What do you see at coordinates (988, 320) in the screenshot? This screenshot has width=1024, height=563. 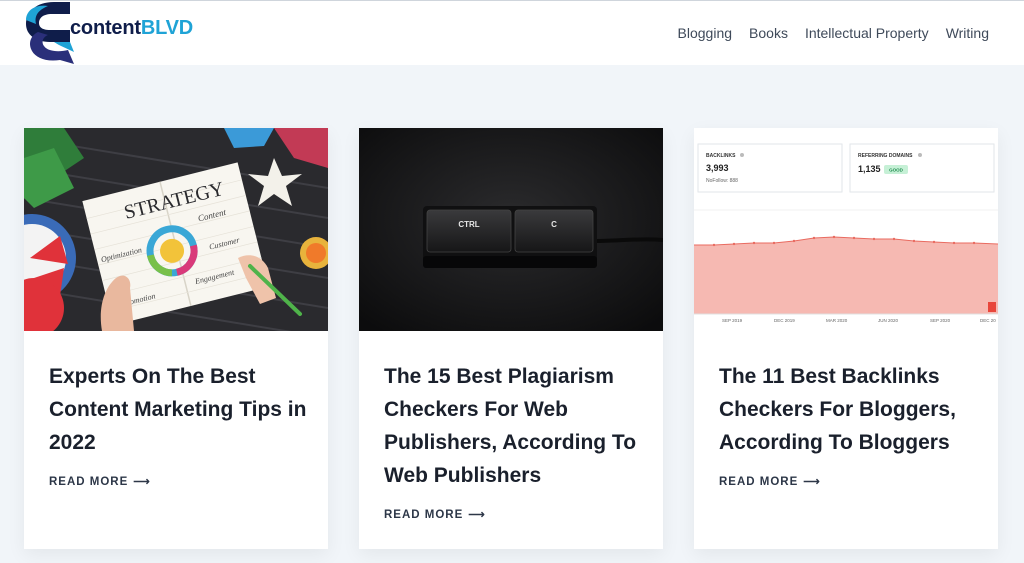 I see `x-tick-dec-20: DEC 20` at bounding box center [988, 320].